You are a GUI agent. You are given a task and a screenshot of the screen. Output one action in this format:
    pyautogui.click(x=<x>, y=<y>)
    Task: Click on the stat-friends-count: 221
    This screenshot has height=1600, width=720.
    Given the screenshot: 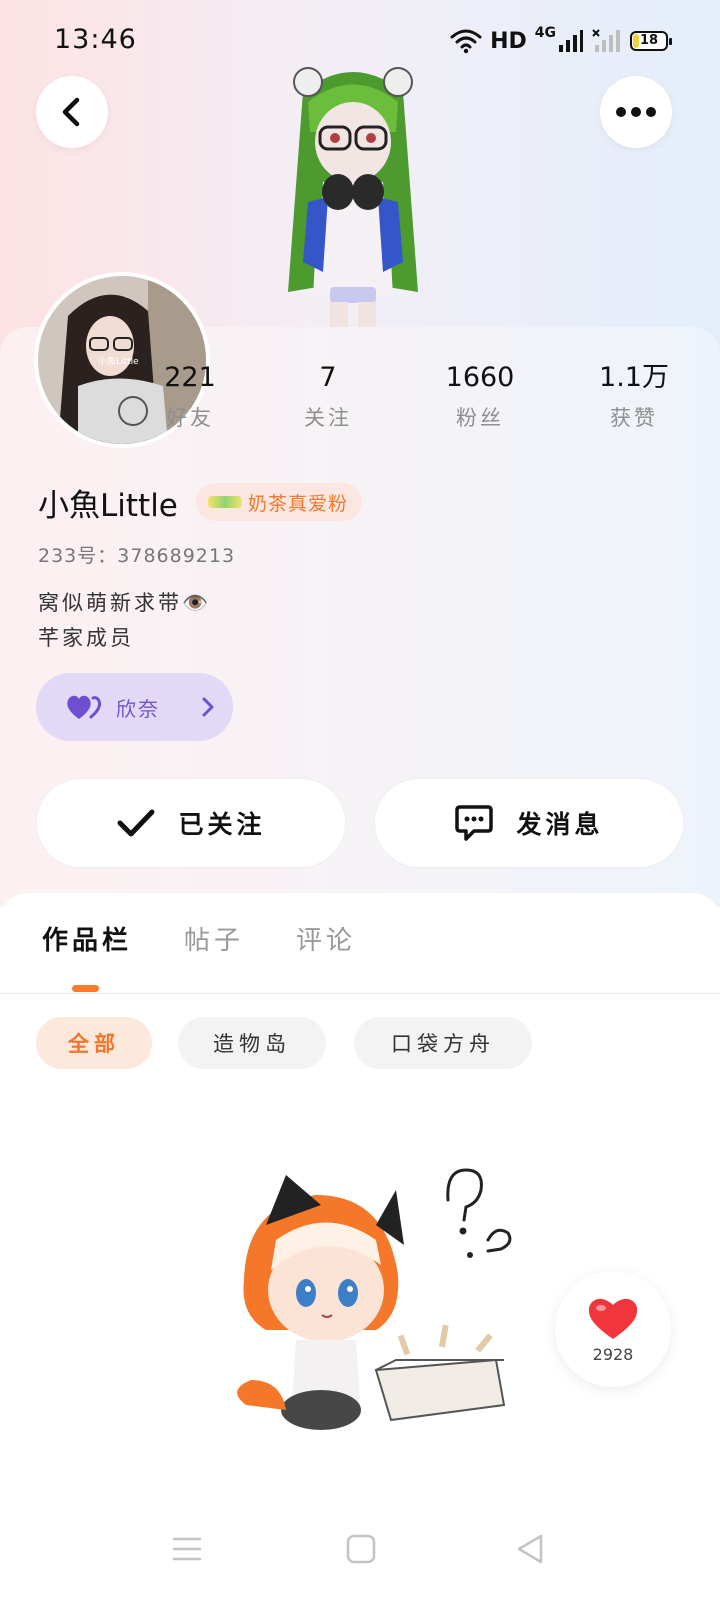 What is the action you would take?
    pyautogui.click(x=190, y=377)
    